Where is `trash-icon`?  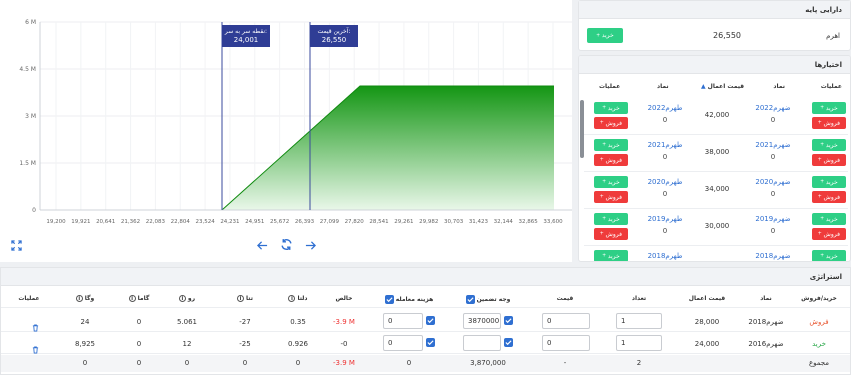 trash-icon is located at coordinates (35, 326).